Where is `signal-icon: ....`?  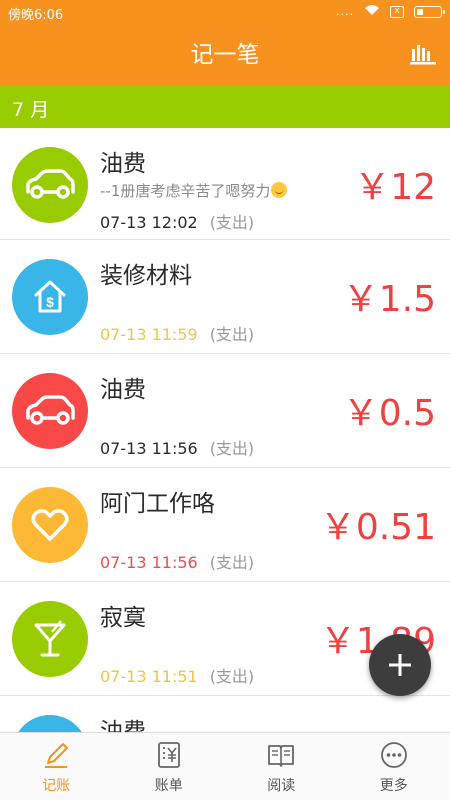
signal-icon: .... is located at coordinates (345, 11).